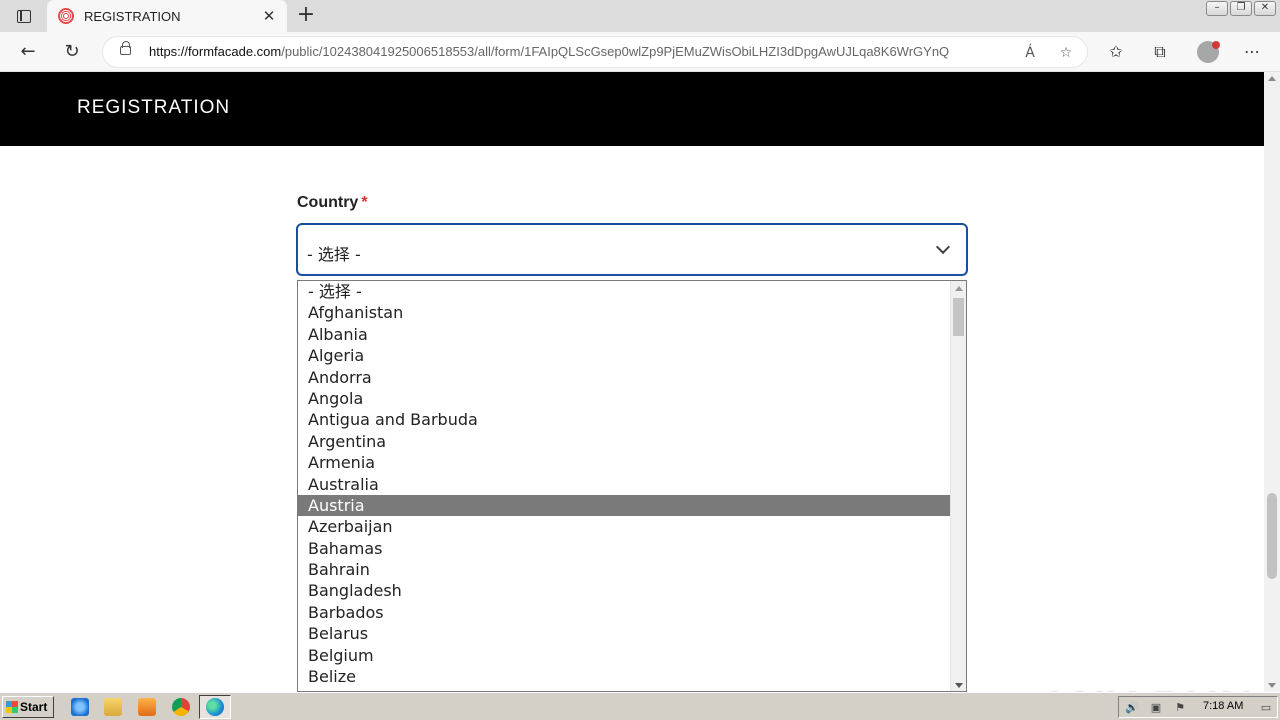  Describe the element at coordinates (132, 16) in the screenshot. I see `tab-title: REGISTRATION` at that location.